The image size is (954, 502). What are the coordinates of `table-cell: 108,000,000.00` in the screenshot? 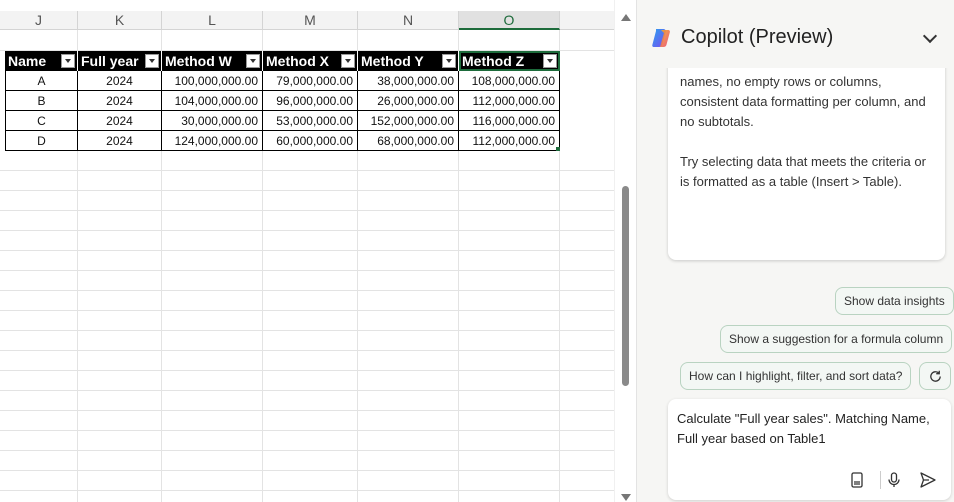 It's located at (509, 81).